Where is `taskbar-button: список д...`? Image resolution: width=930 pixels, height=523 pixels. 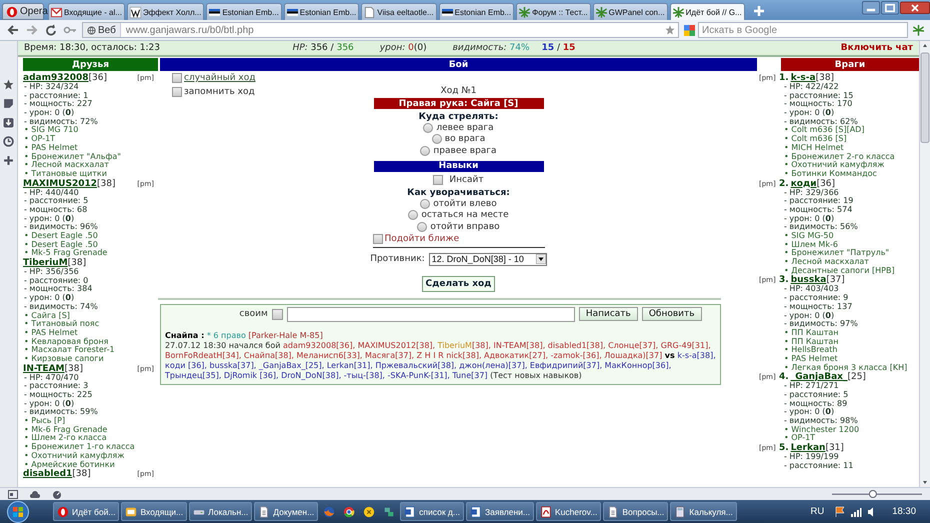 taskbar-button: список д... is located at coordinates (432, 511).